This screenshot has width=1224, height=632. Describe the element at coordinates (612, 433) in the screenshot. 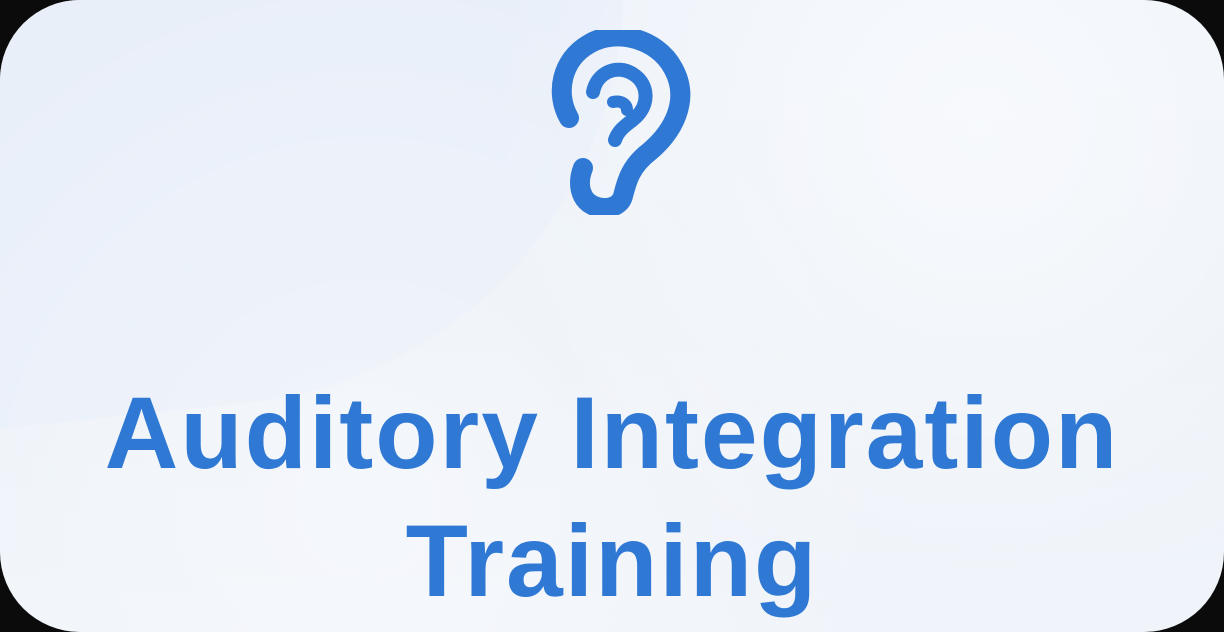

I see `title-line-1: Auditory Integration` at that location.